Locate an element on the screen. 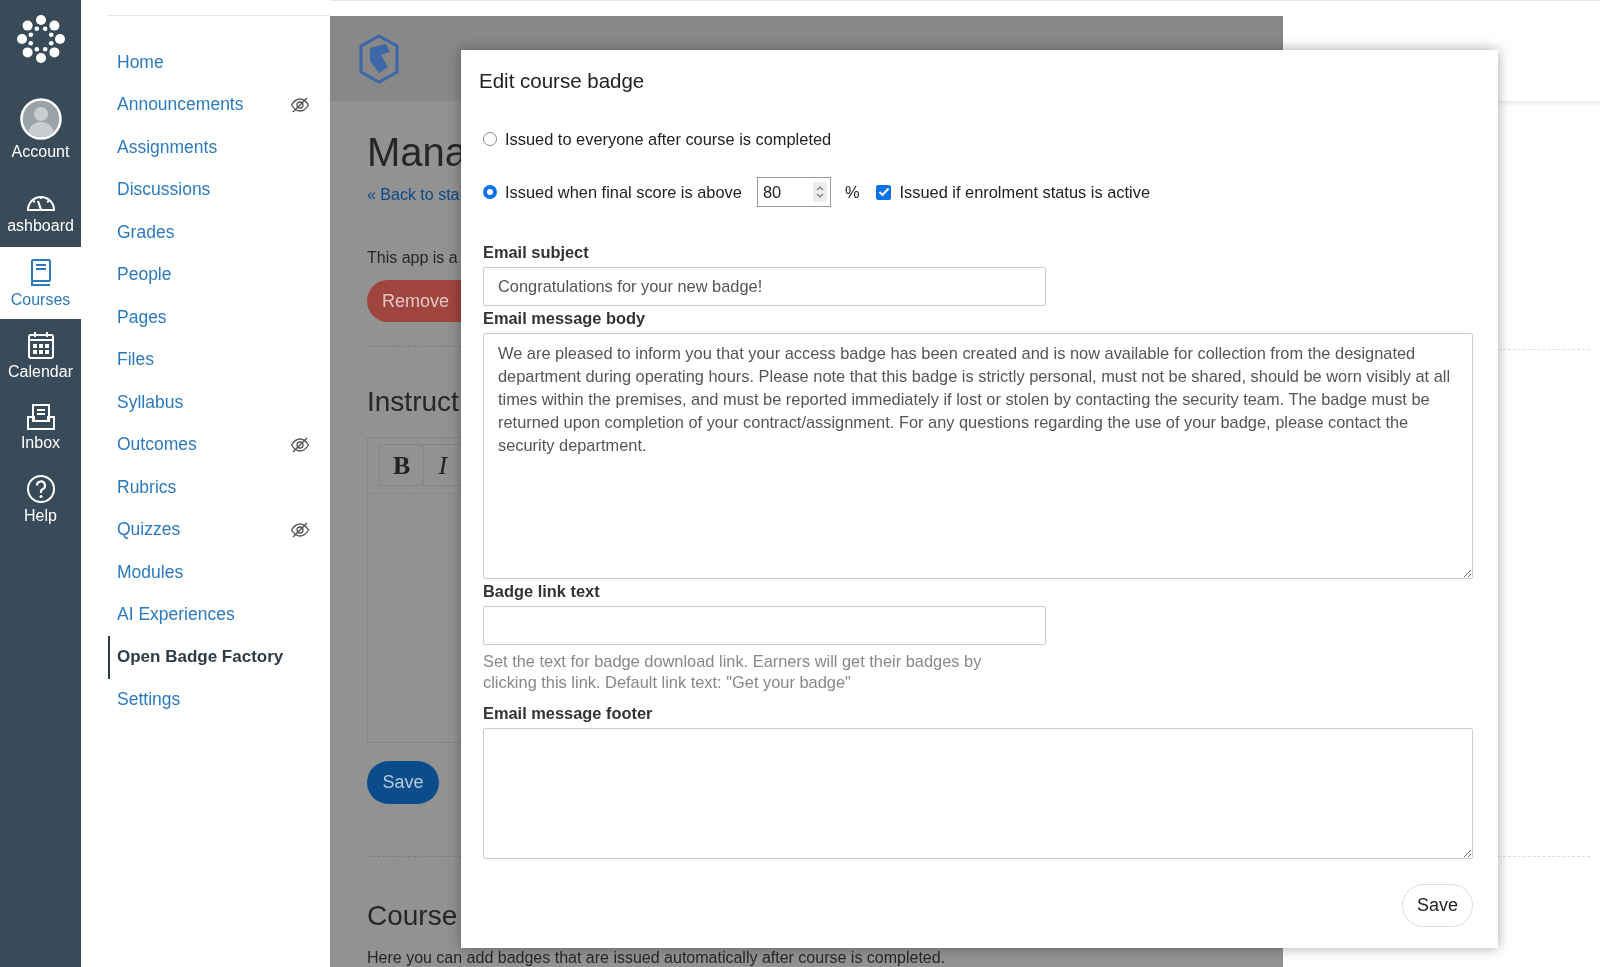  course-nav-link: Home is located at coordinates (140, 62).